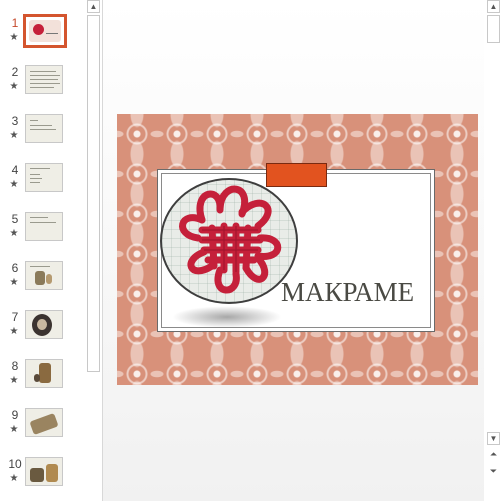 This screenshot has height=501, width=501. I want to click on slide-thumbnail-5: 5 ★, so click(43, 234).